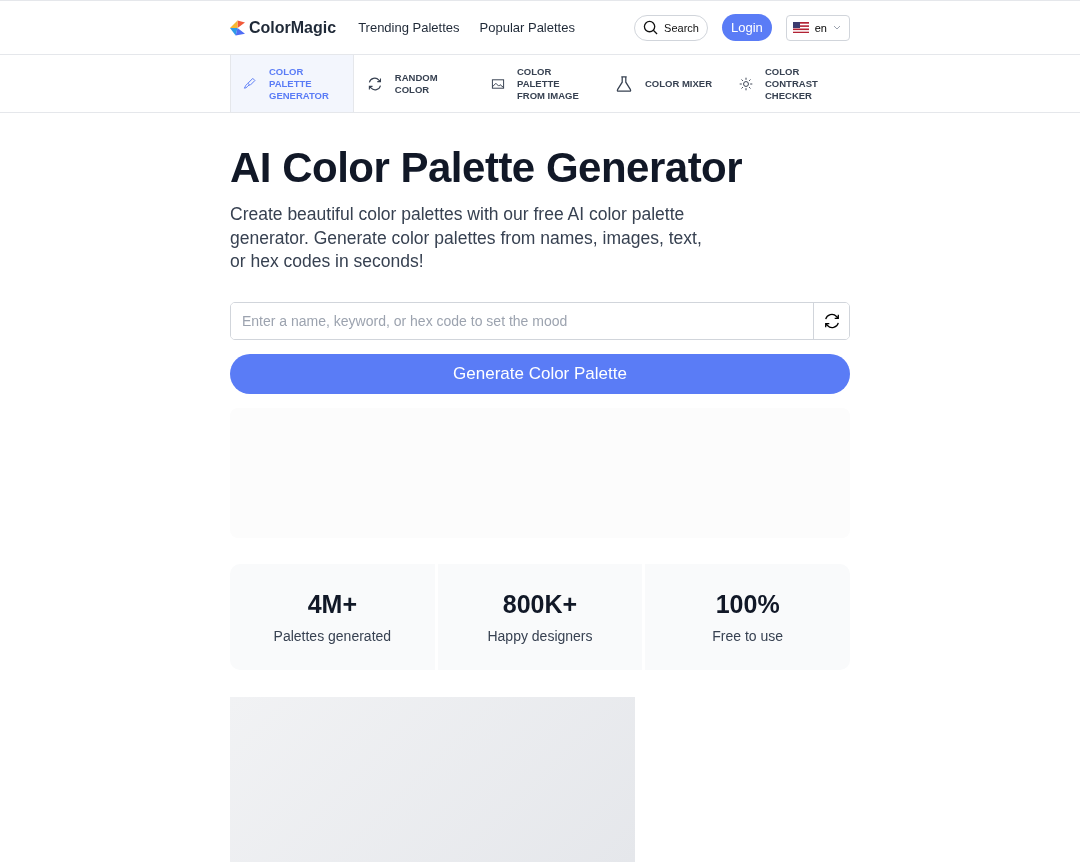 The image size is (1080, 864). What do you see at coordinates (292, 83) in the screenshot?
I see `tool-tab: COLOR PALETTE GENERATOR` at bounding box center [292, 83].